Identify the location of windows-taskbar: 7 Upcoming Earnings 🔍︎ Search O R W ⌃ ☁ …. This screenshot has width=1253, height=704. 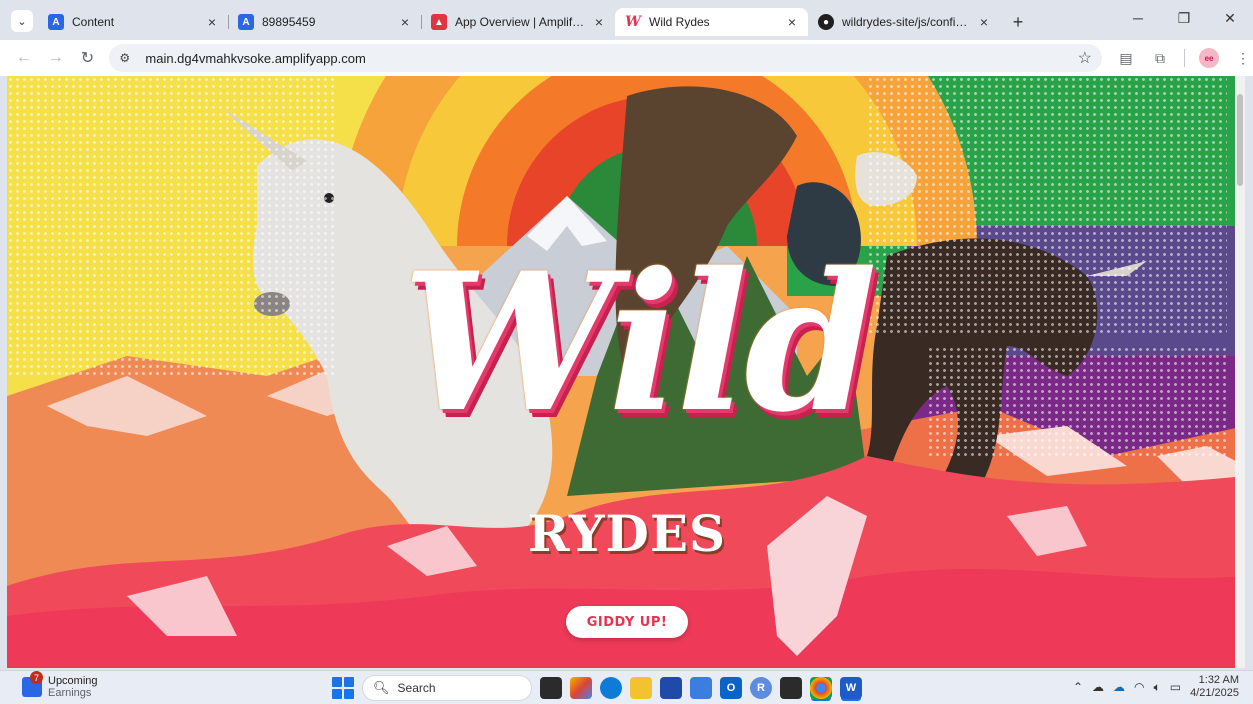
(626, 687).